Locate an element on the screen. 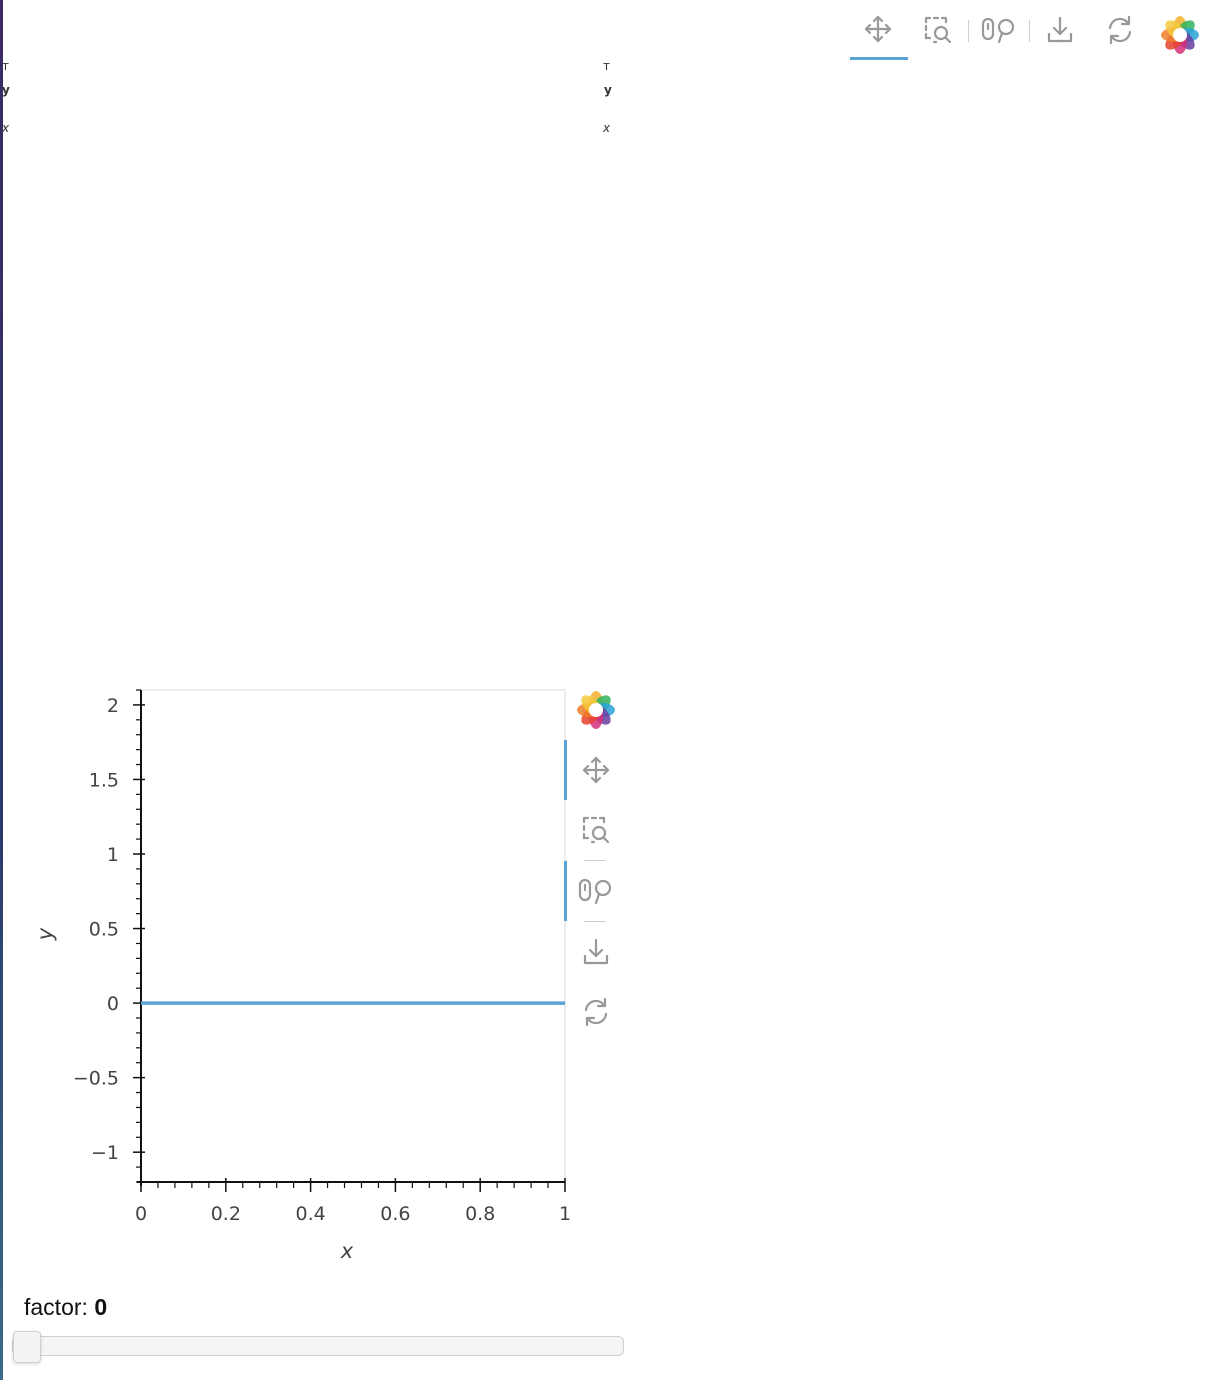  collapsed-plot-1-ylabel: y is located at coordinates (6, 90).